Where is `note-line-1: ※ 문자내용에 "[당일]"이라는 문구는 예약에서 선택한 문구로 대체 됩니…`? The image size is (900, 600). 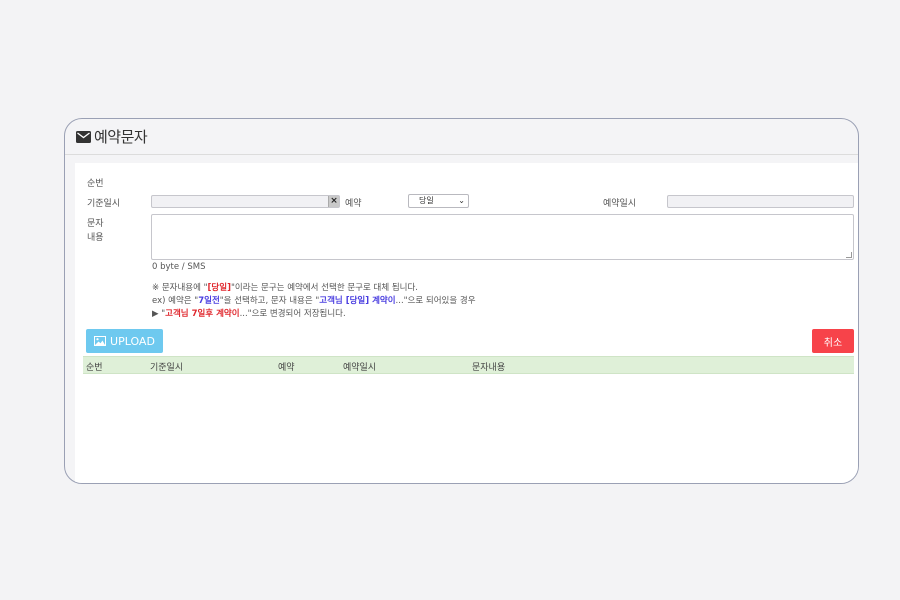 note-line-1: ※ 문자내용에 "[당일]"이라는 문구는 예약에서 선택한 문구로 대체 됩니… is located at coordinates (285, 287).